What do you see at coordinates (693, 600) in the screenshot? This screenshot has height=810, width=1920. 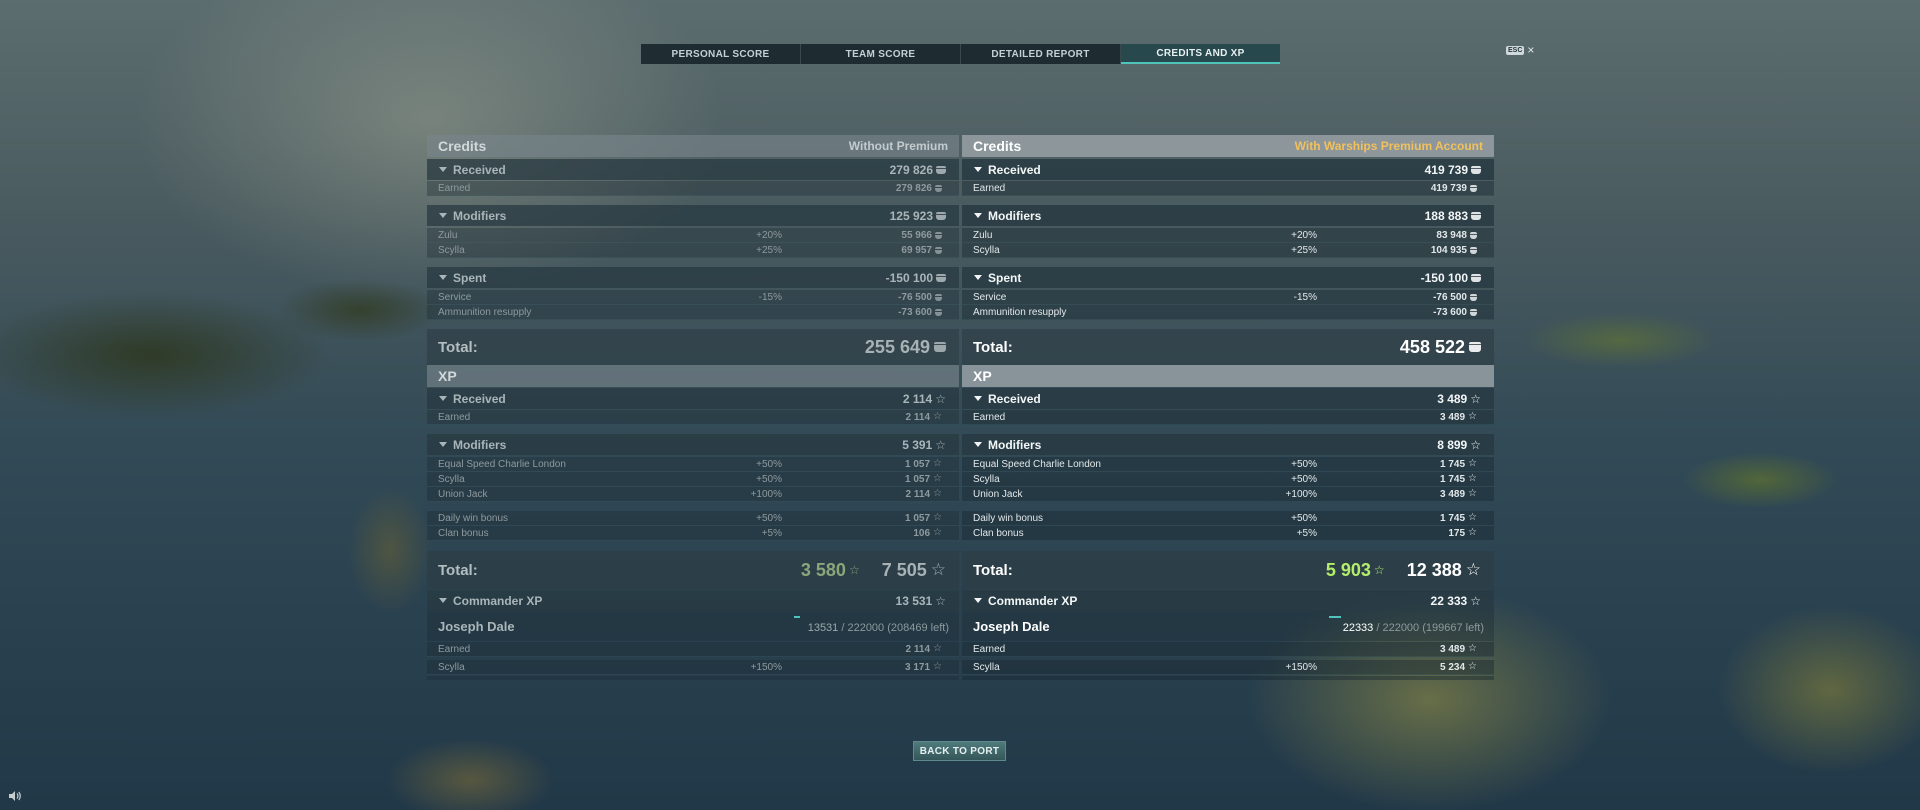 I see `commander-xp-group: Commander XP 13 531 ☆` at bounding box center [693, 600].